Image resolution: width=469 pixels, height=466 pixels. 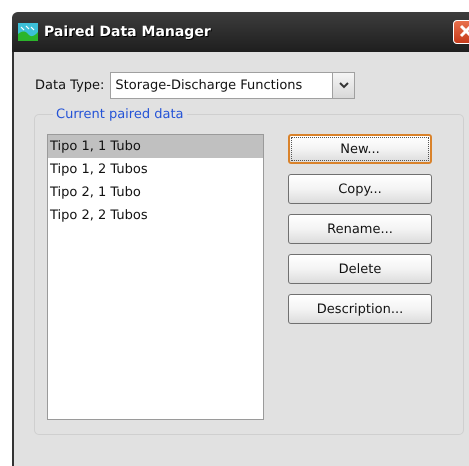 I want to click on action-button: Delete, so click(x=360, y=269).